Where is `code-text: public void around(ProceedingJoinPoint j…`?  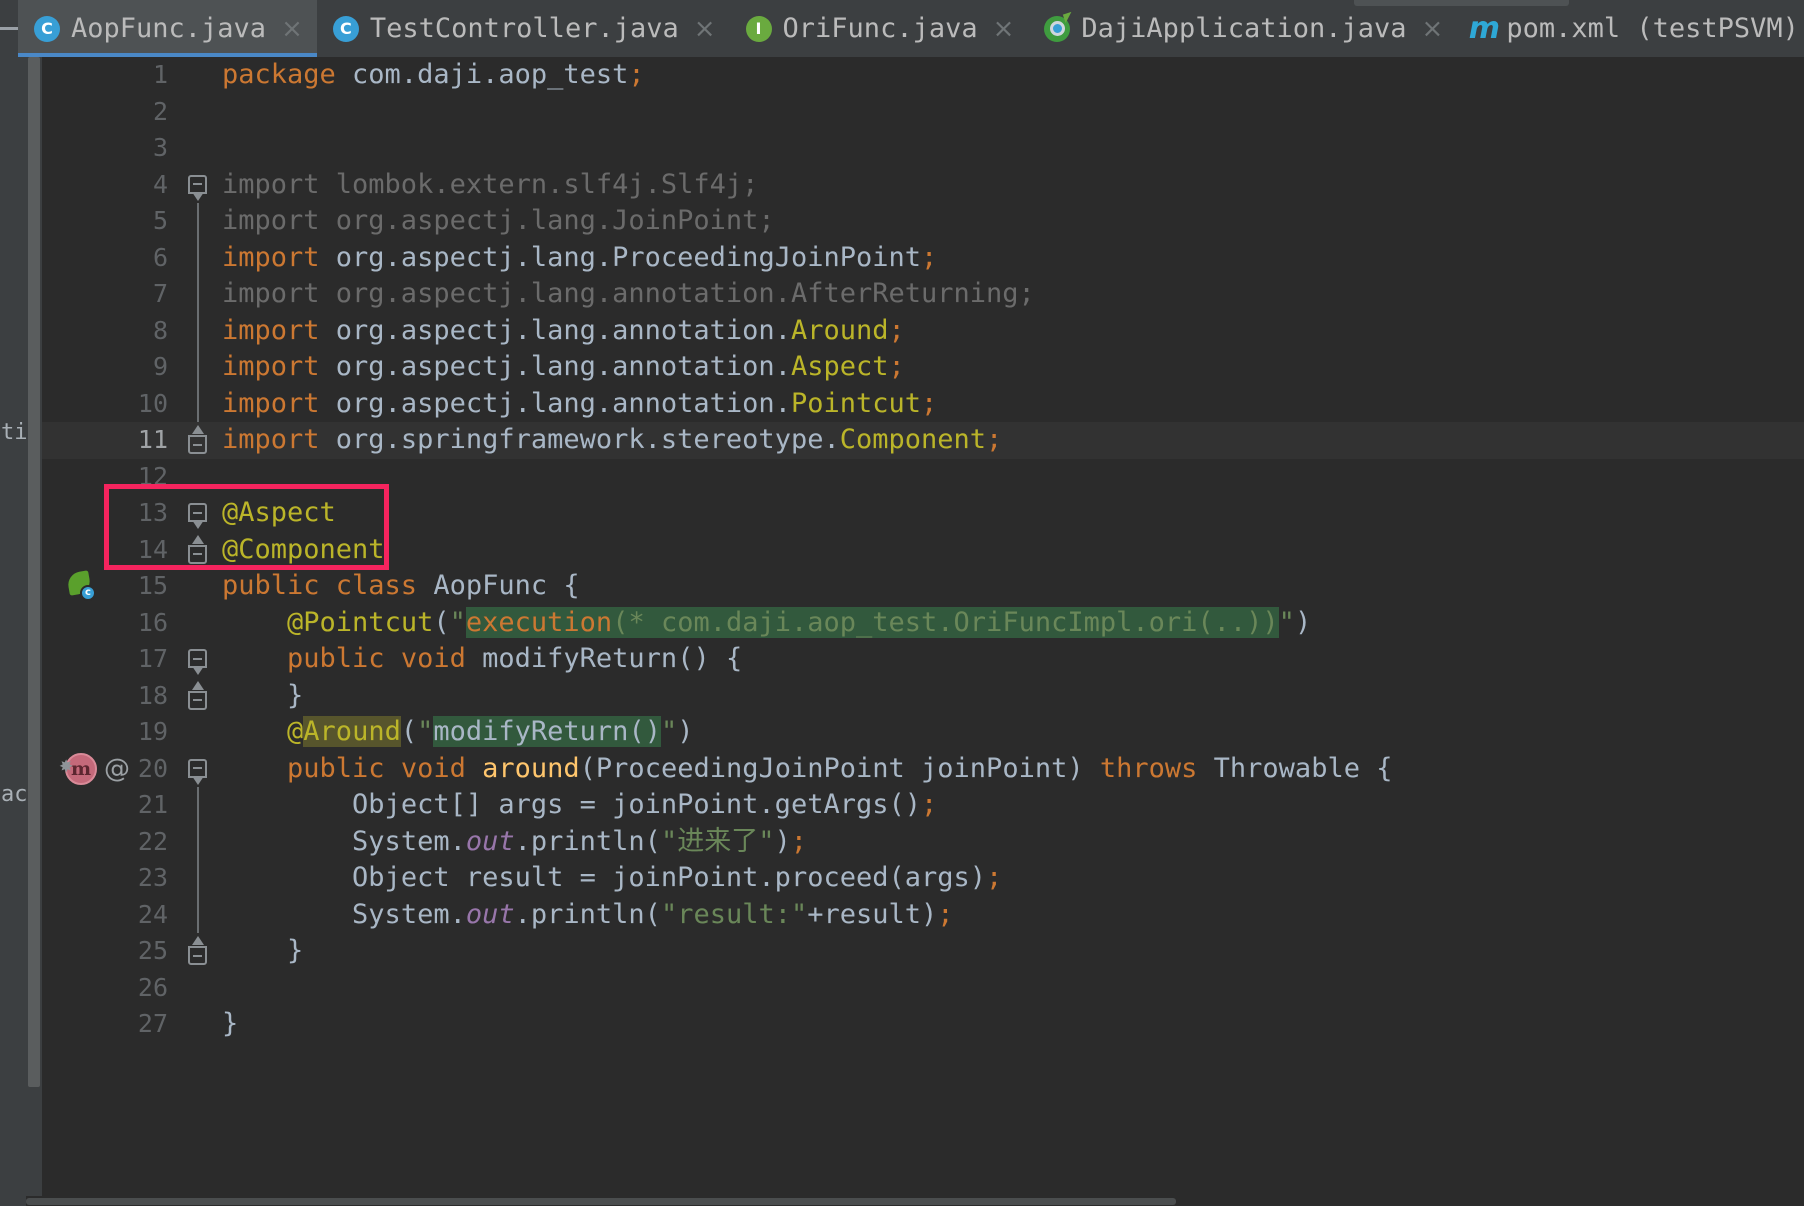 code-text: public void around(ProceedingJoinPoint j… is located at coordinates (1008, 769).